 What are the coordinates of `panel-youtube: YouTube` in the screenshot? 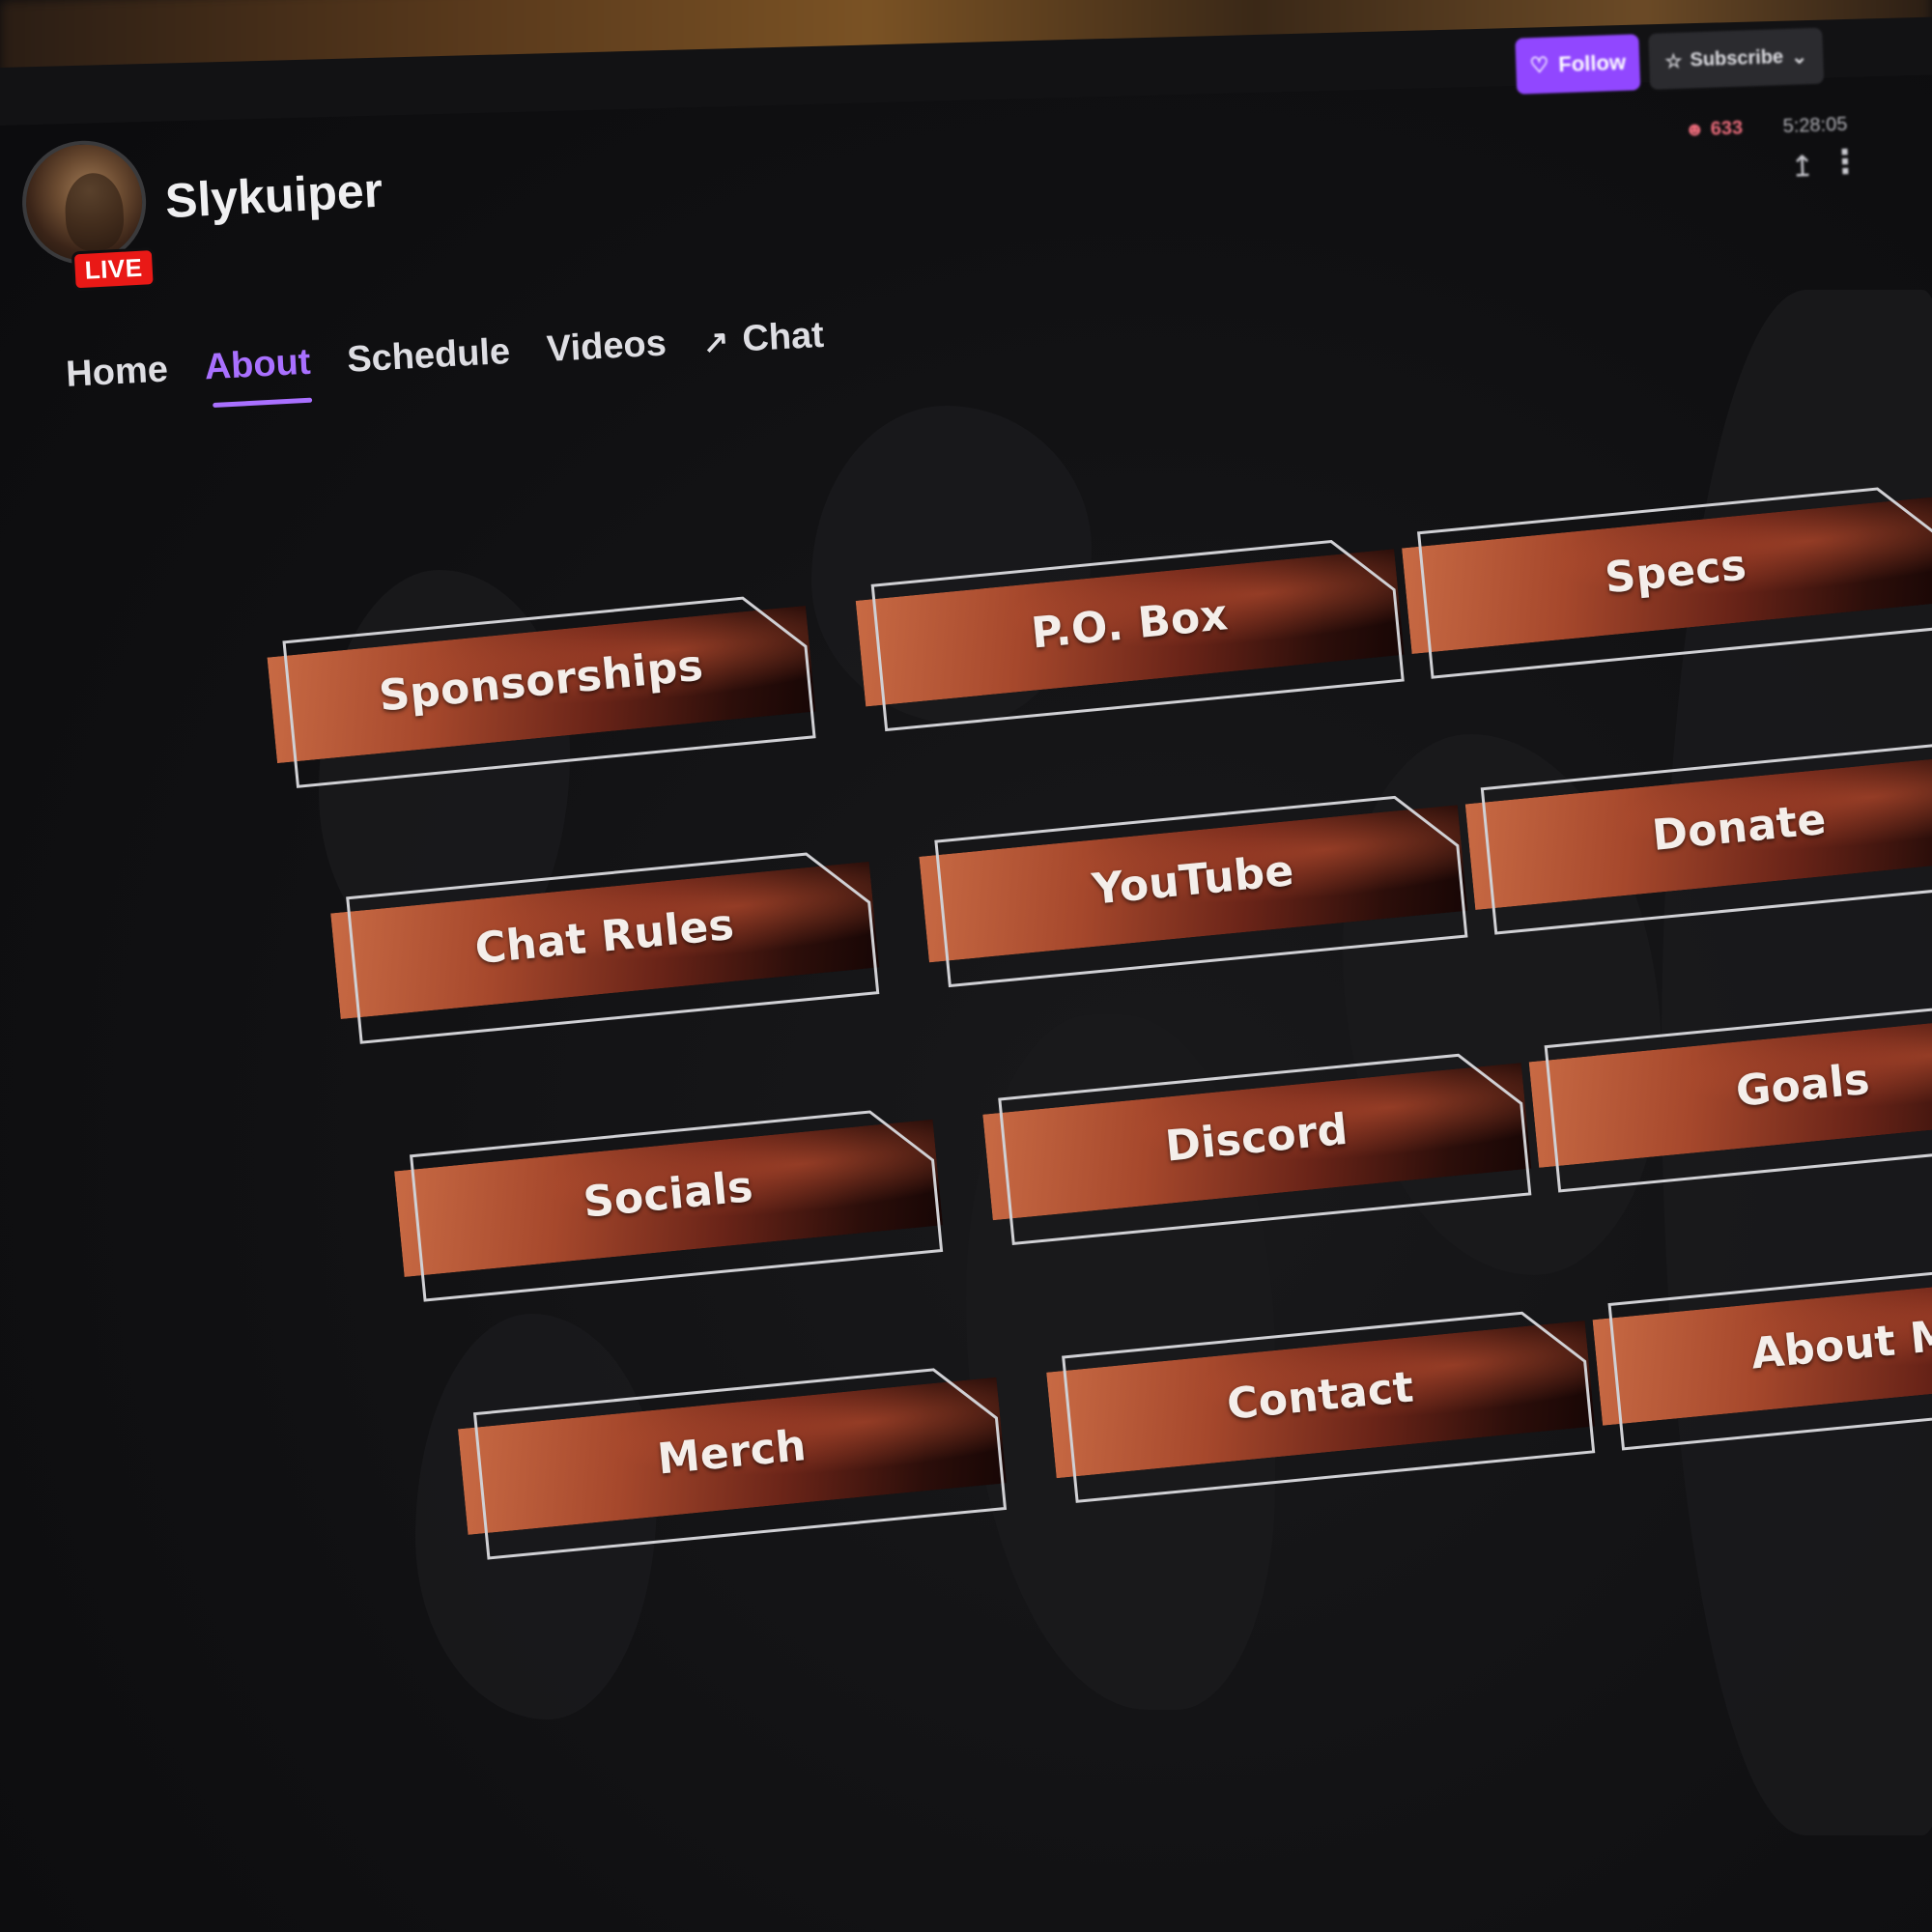 It's located at (1193, 889).